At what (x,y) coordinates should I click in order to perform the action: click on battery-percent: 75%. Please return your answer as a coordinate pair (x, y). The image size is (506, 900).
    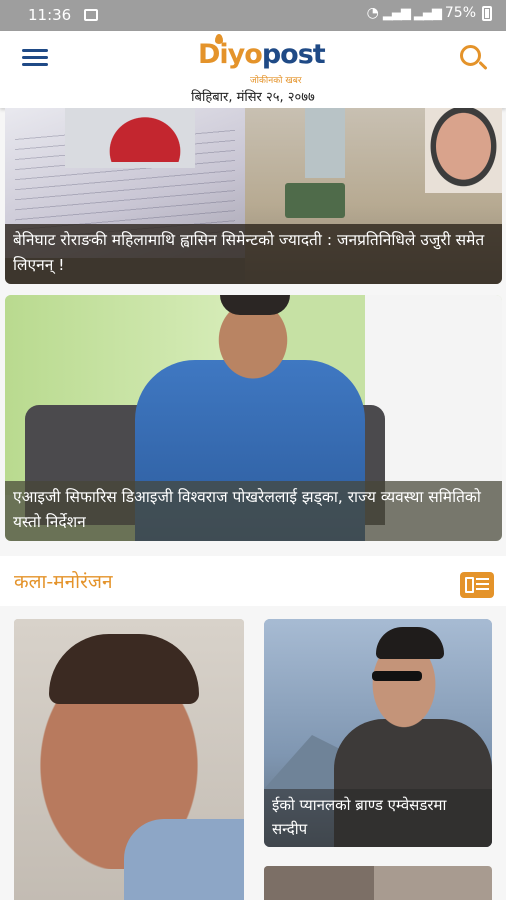
    Looking at the image, I should click on (460, 13).